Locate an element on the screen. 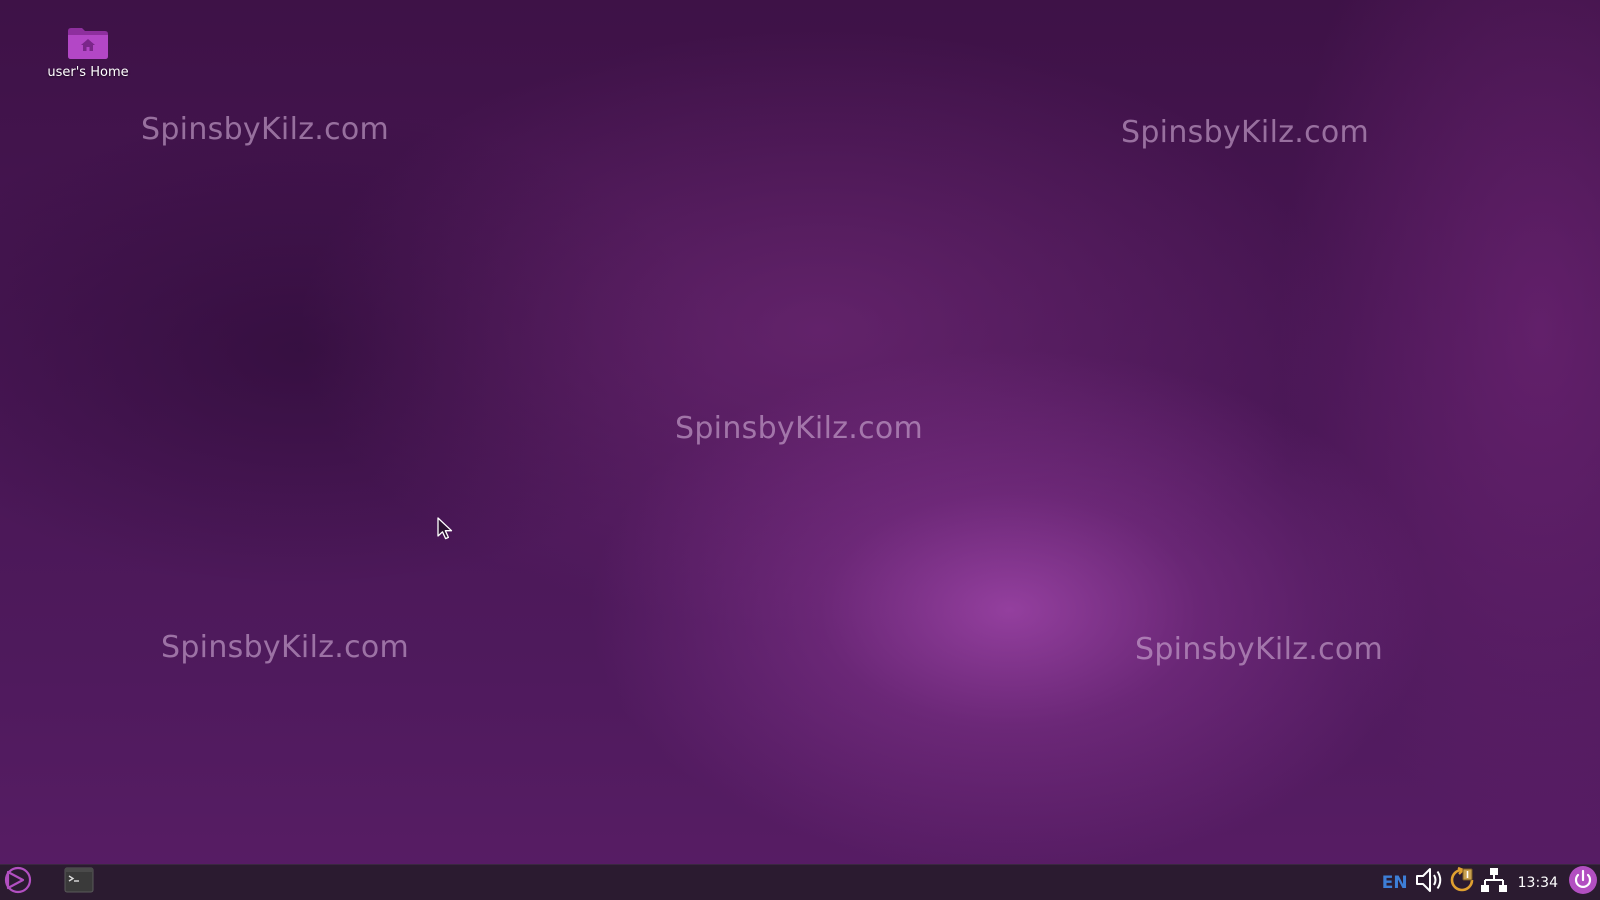 The image size is (1600, 900). volume-icon is located at coordinates (1430, 882).